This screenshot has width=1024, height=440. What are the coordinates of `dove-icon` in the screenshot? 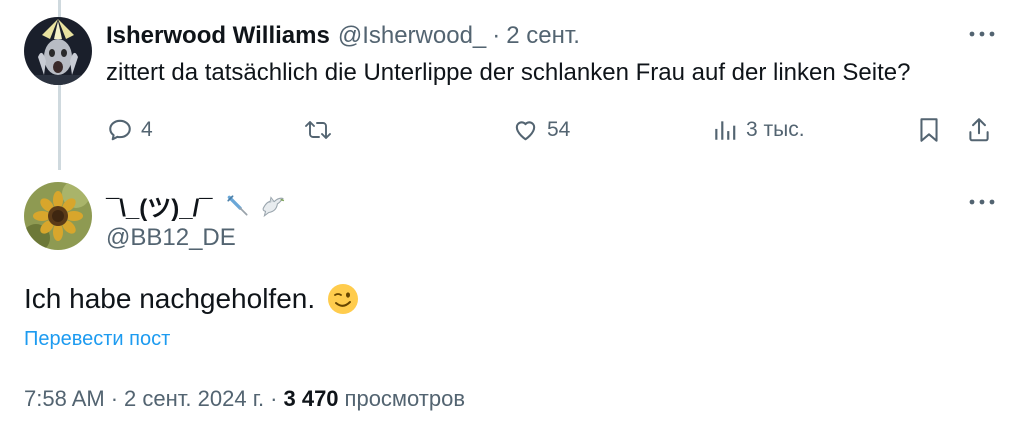 It's located at (273, 206).